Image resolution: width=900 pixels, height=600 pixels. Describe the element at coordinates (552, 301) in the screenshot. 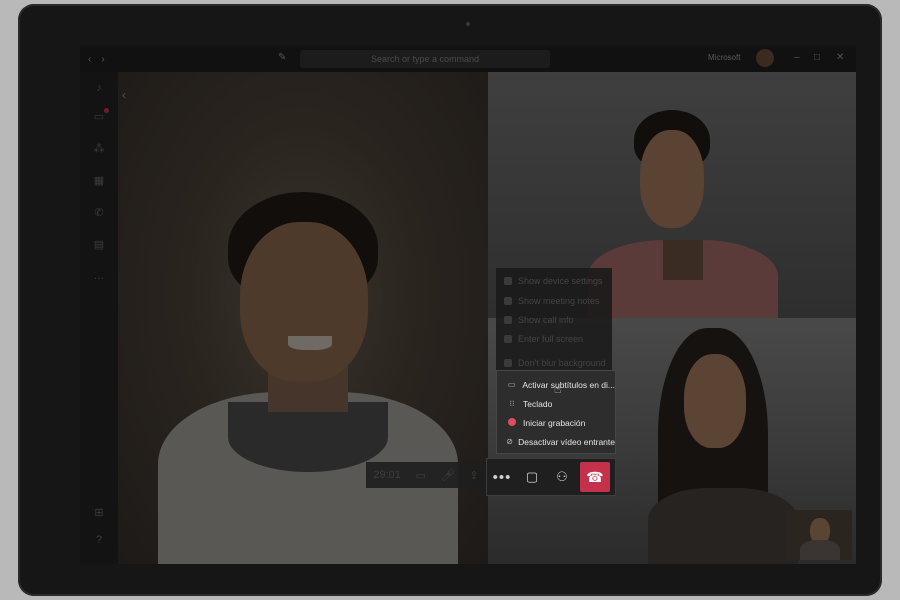

I see `menu-item-dimmed: Show meeting notes` at that location.